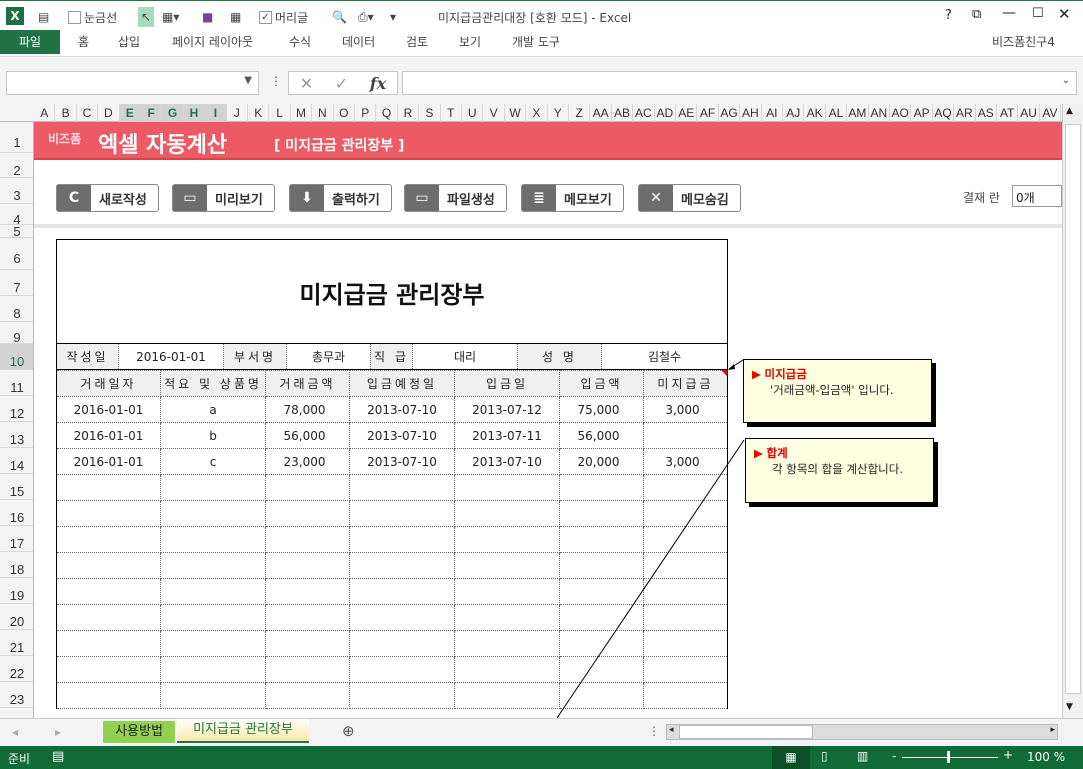 This screenshot has width=1083, height=769. What do you see at coordinates (824, 756) in the screenshot?
I see `page-layout-view-icon: ▯` at bounding box center [824, 756].